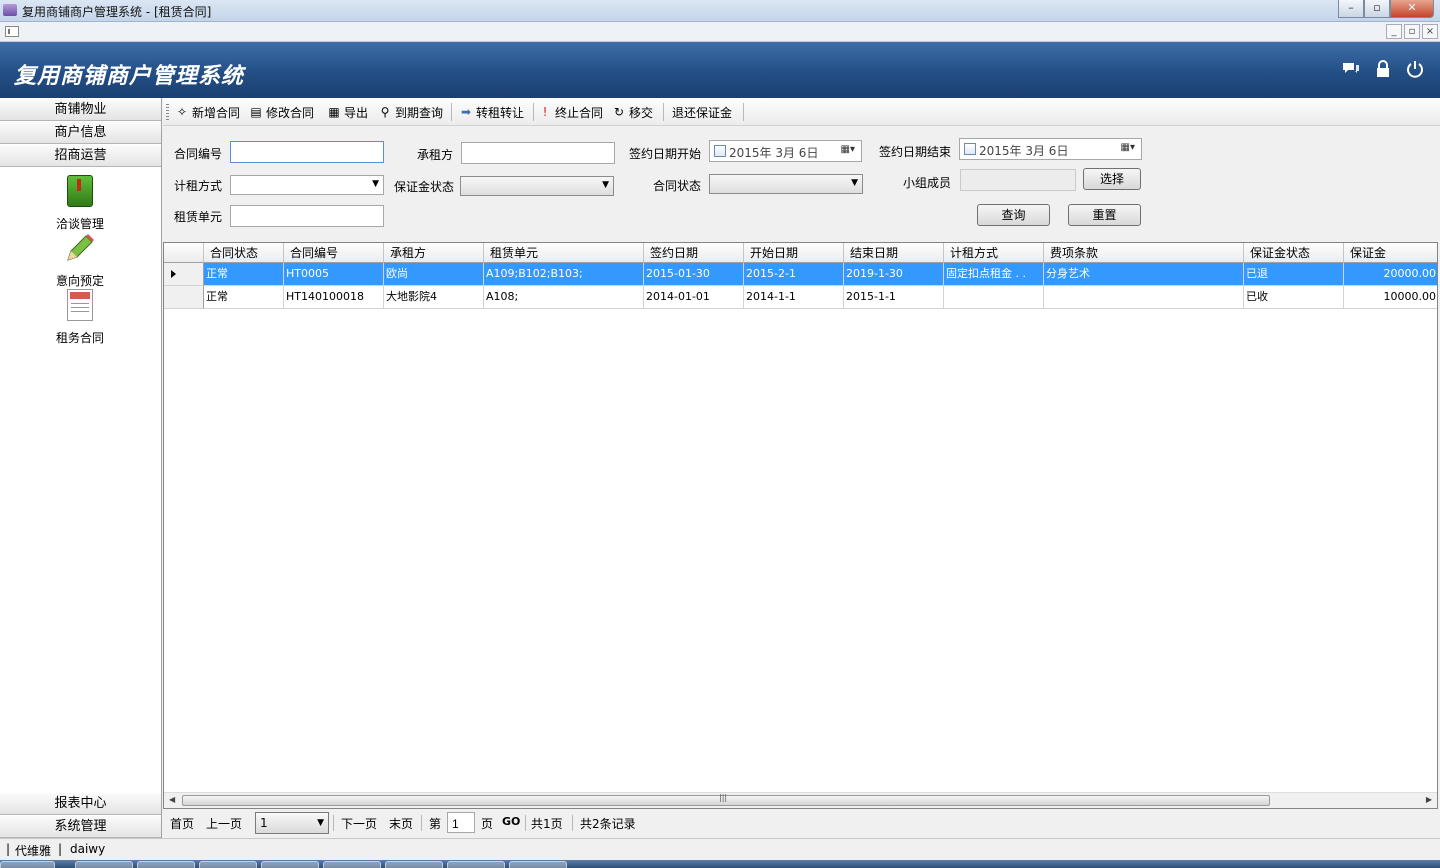  What do you see at coordinates (1294, 253) in the screenshot?
I see `column-header: 保证金状态` at bounding box center [1294, 253].